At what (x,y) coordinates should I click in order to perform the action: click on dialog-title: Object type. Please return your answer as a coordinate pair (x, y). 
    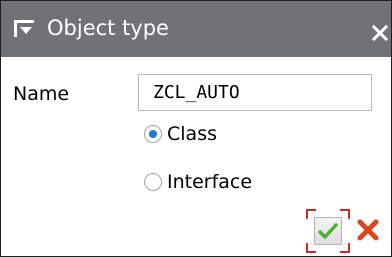
    Looking at the image, I should click on (108, 28).